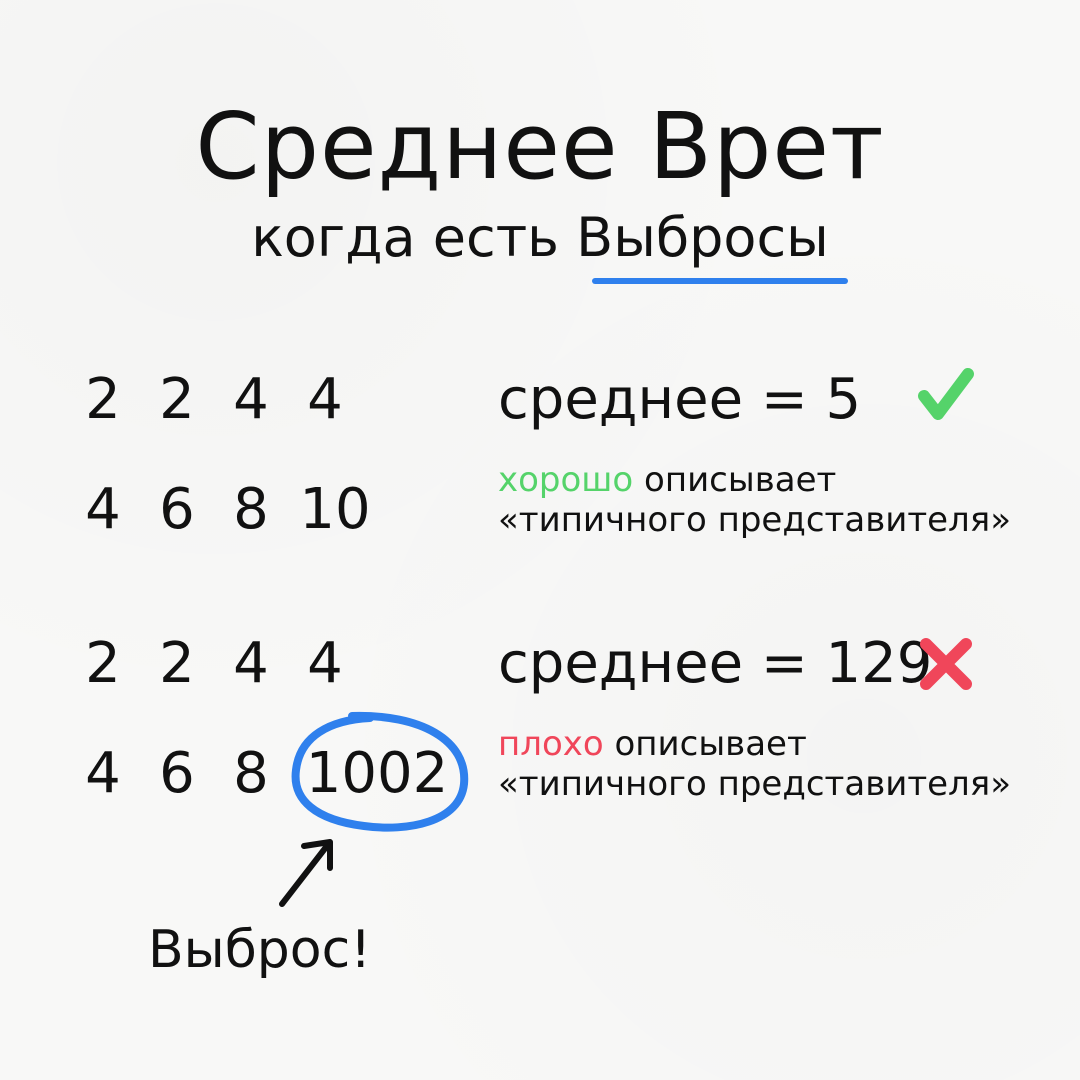  Describe the element at coordinates (720, 281) in the screenshot. I see `subtitle-underline` at that location.